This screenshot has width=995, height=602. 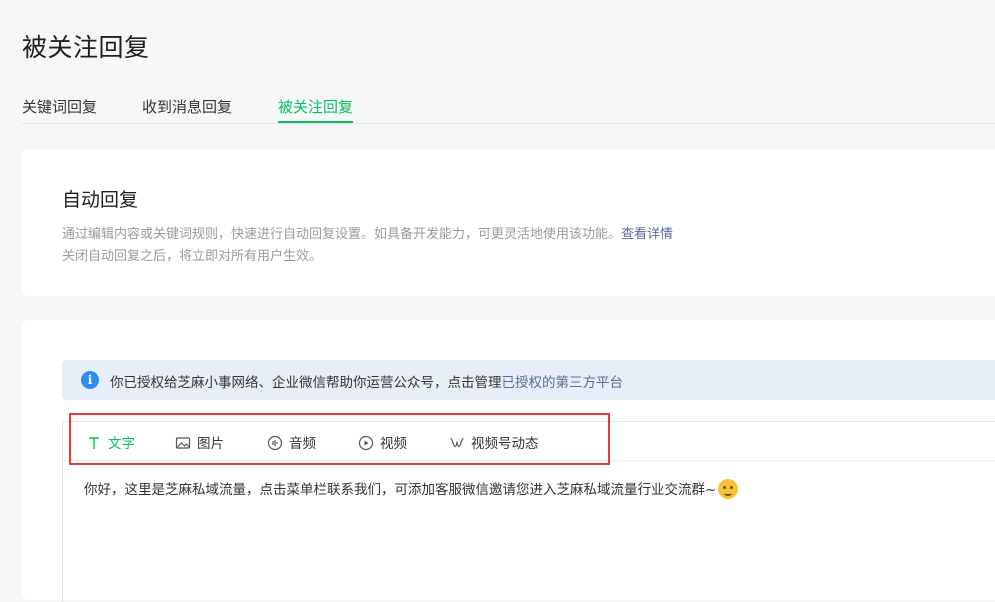 What do you see at coordinates (86, 47) in the screenshot?
I see `page-title: 被关注回复` at bounding box center [86, 47].